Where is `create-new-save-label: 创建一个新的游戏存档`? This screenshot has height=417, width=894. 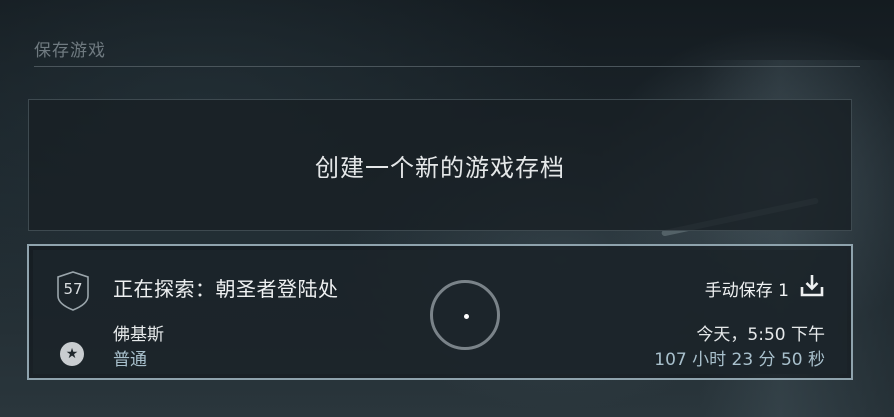
create-new-save-label: 创建一个新的游戏存档 is located at coordinates (440, 167).